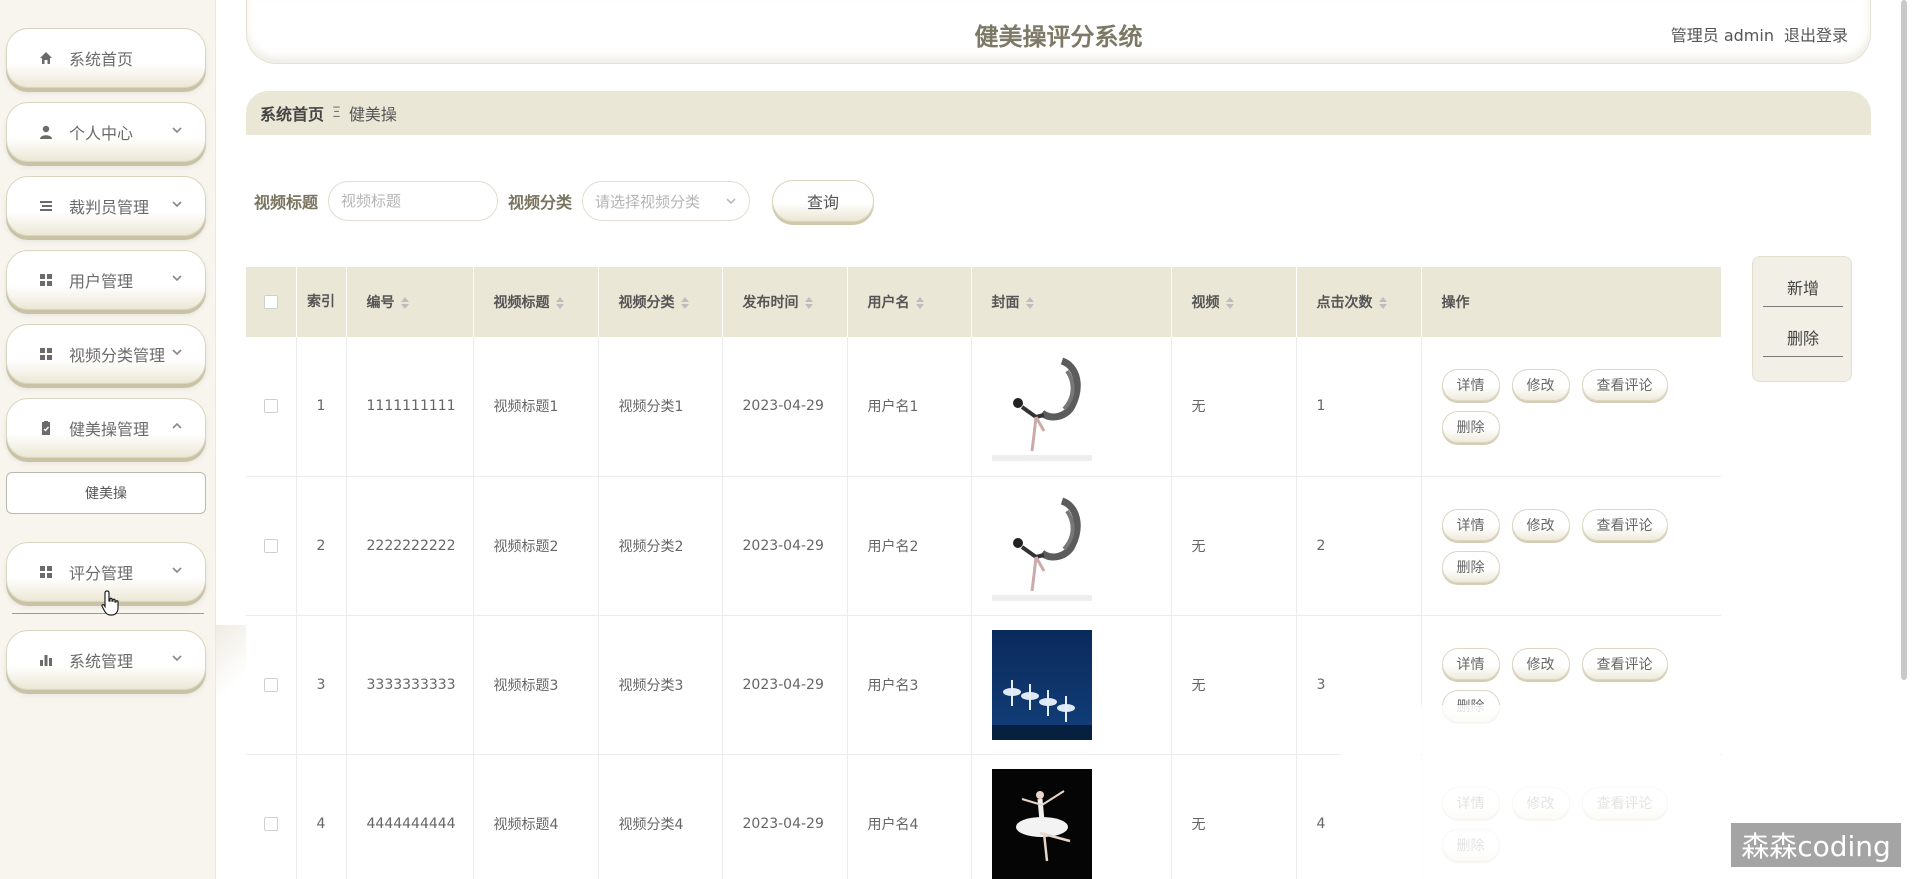  What do you see at coordinates (1803, 287) in the screenshot?
I see `add-button: 新增` at bounding box center [1803, 287].